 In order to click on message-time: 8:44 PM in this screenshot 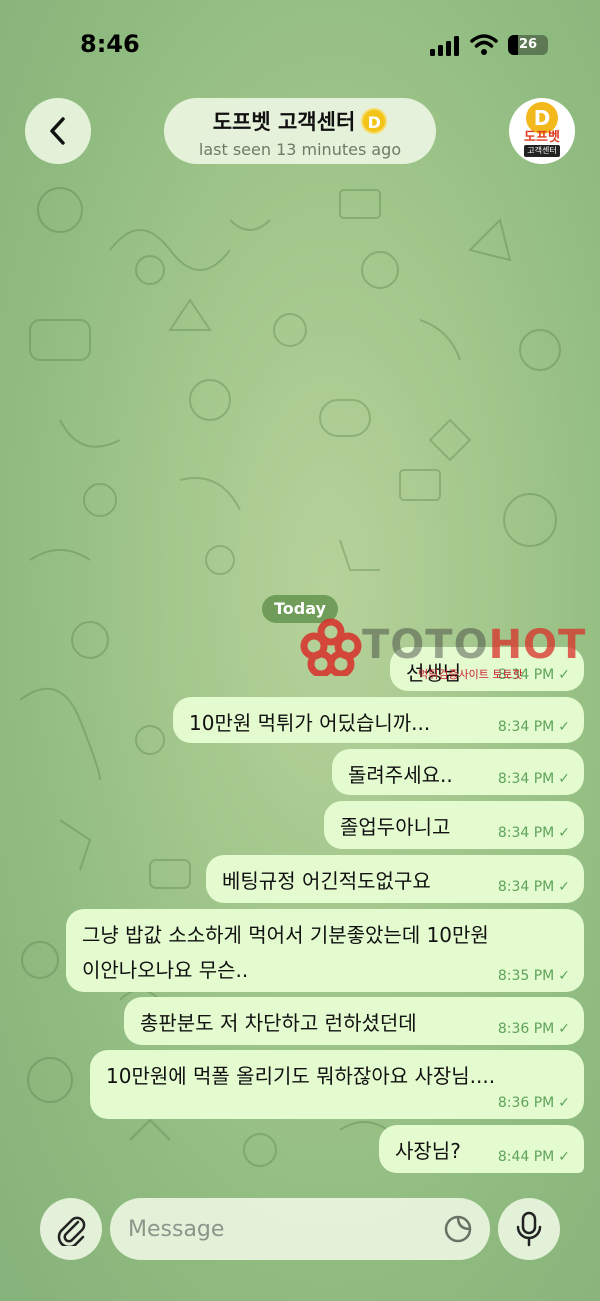, I will do `click(526, 1157)`.